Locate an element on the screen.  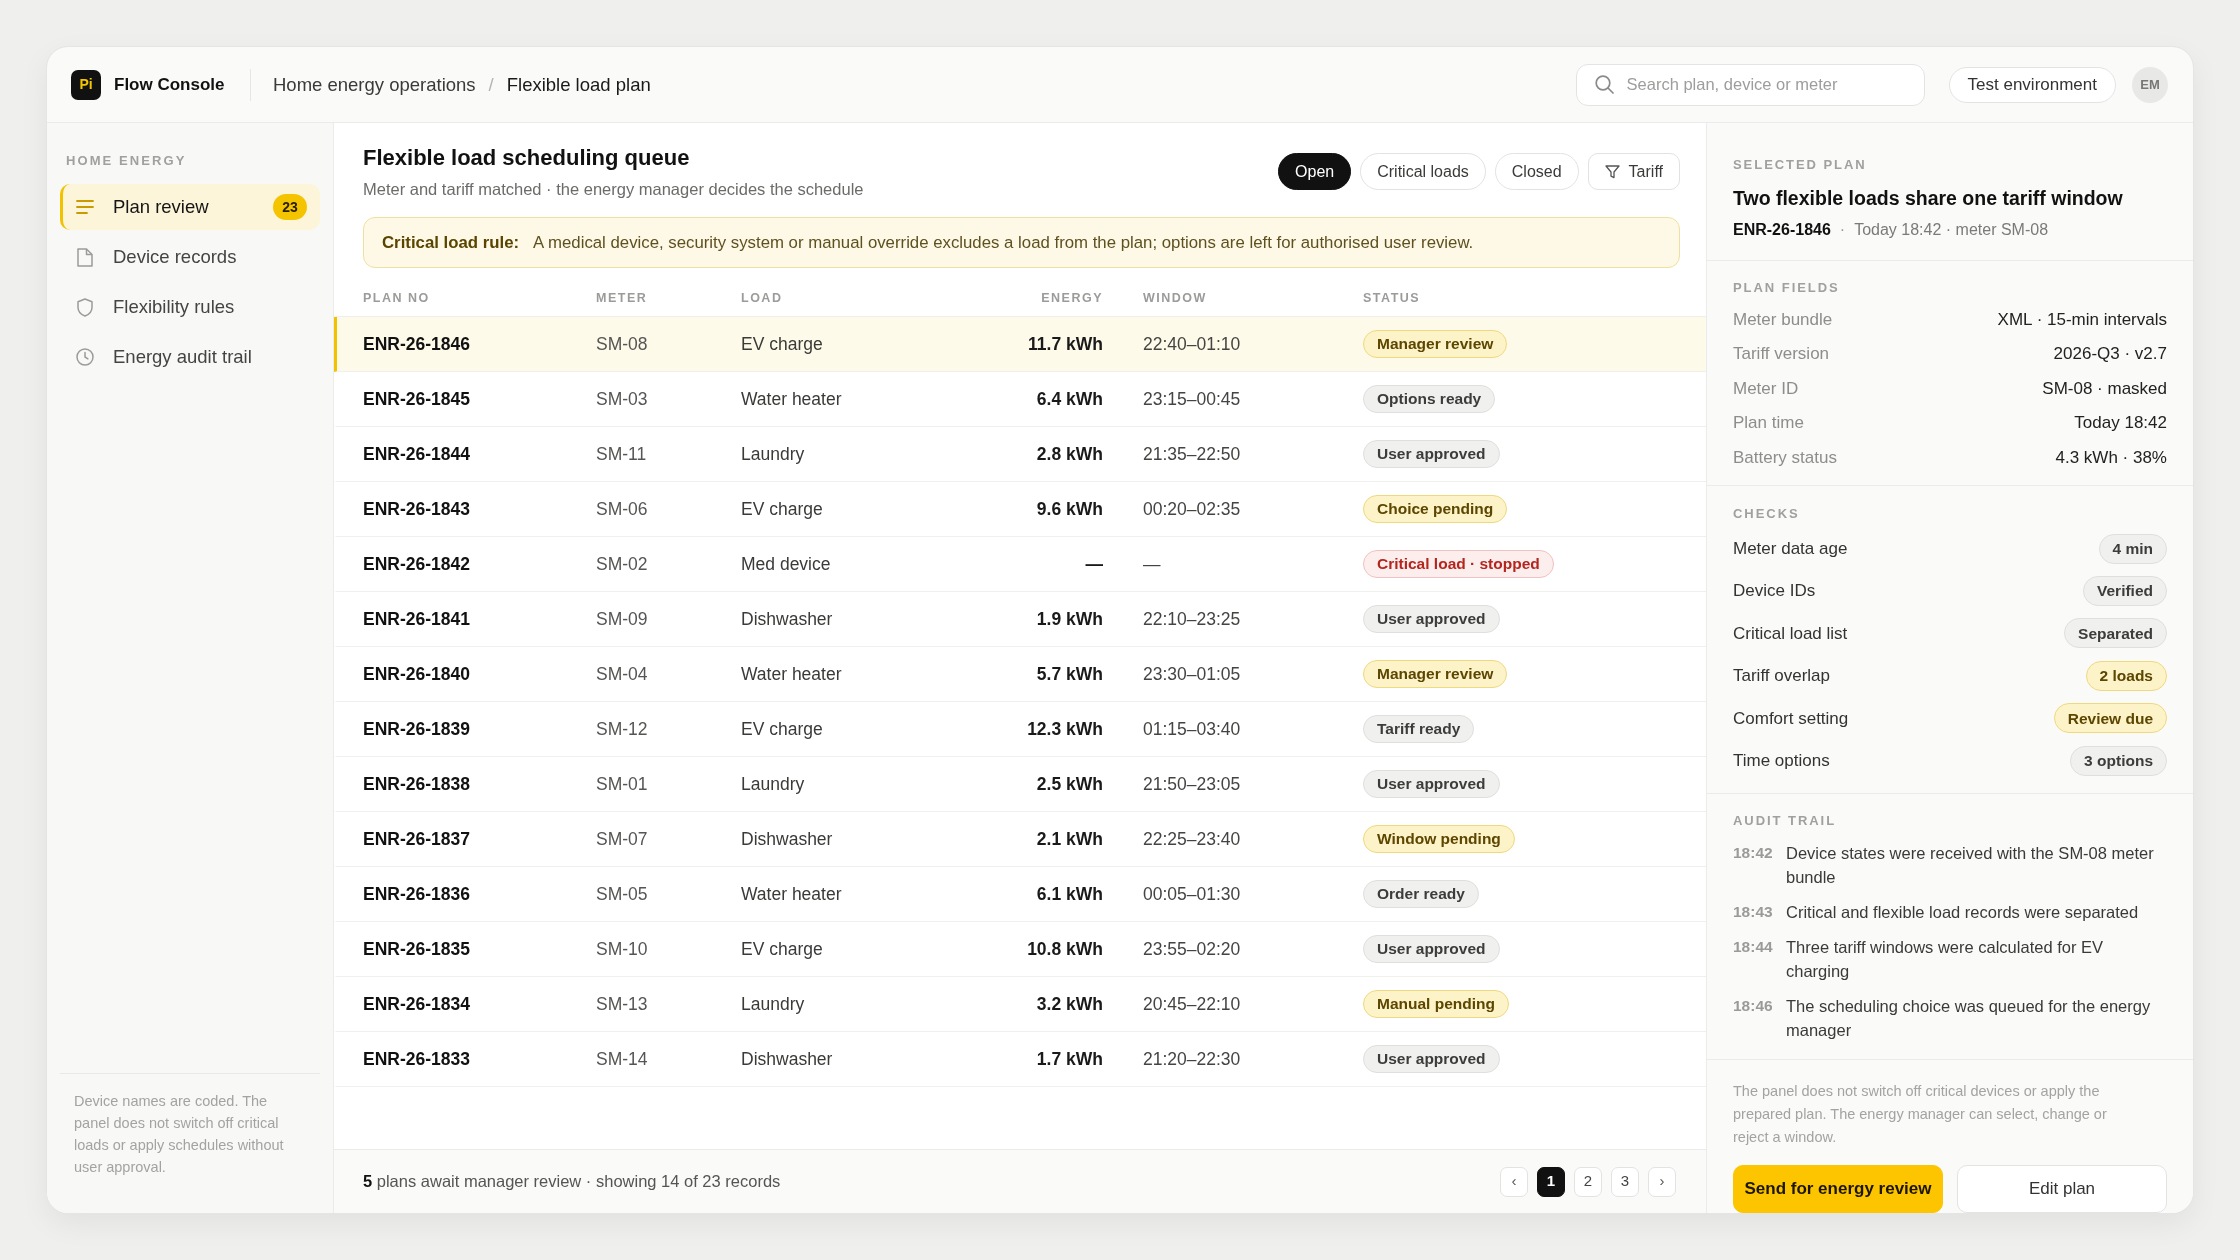
notice-text: A medical device, security system or manual override excludes a load from the plan; options are left for authorised user review. is located at coordinates (1003, 242).